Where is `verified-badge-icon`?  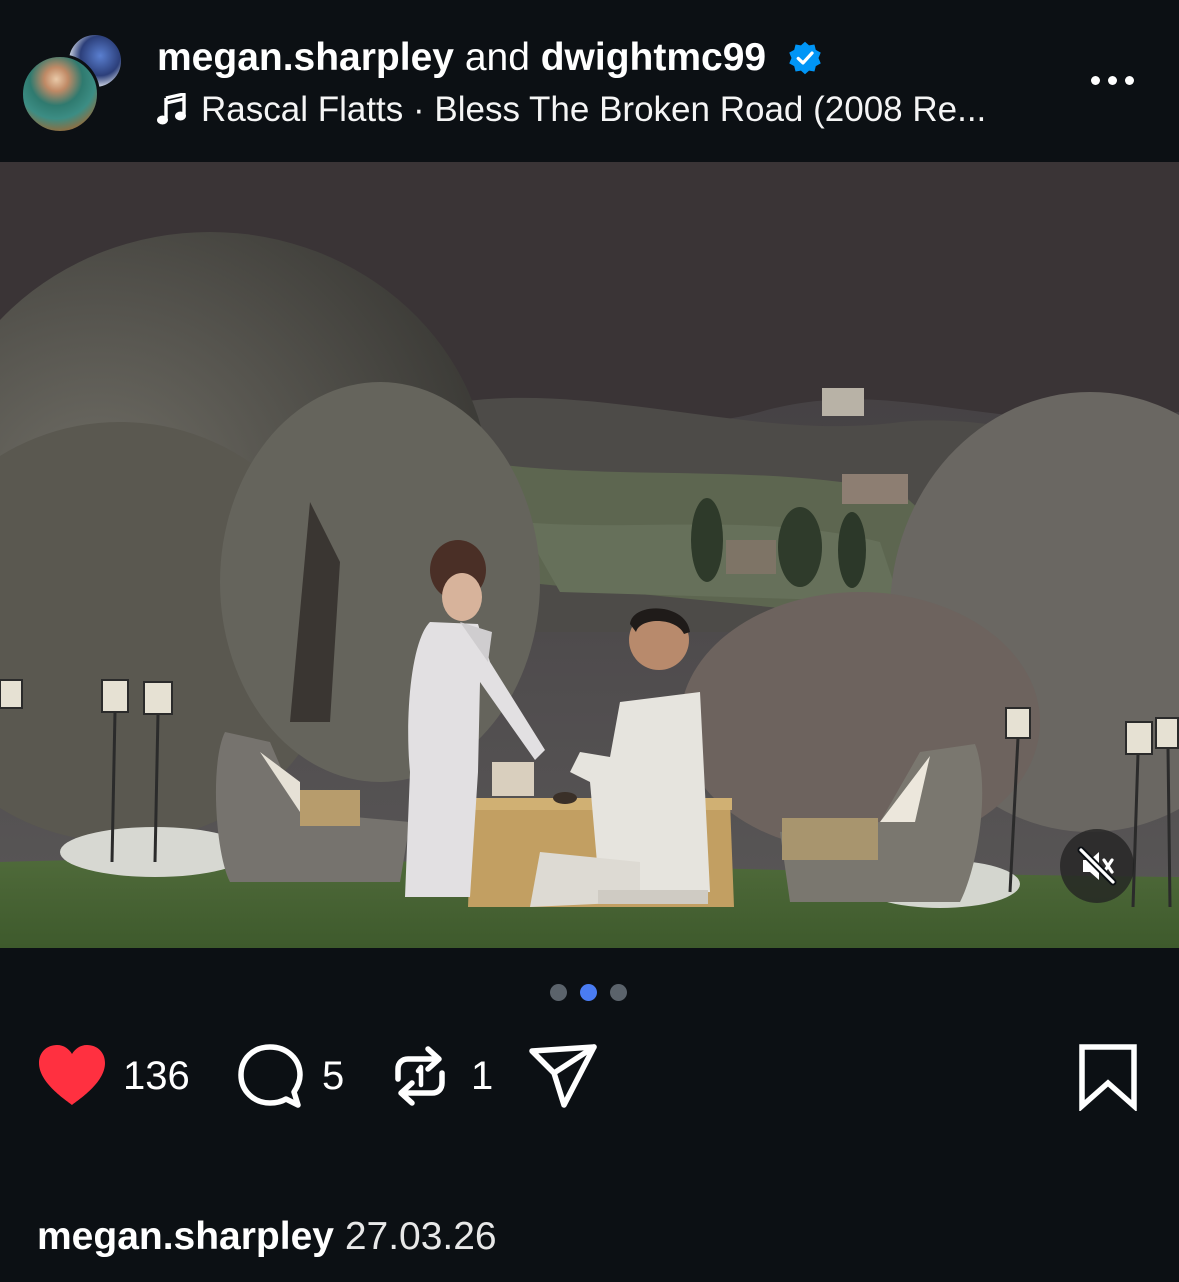 verified-badge-icon is located at coordinates (805, 64).